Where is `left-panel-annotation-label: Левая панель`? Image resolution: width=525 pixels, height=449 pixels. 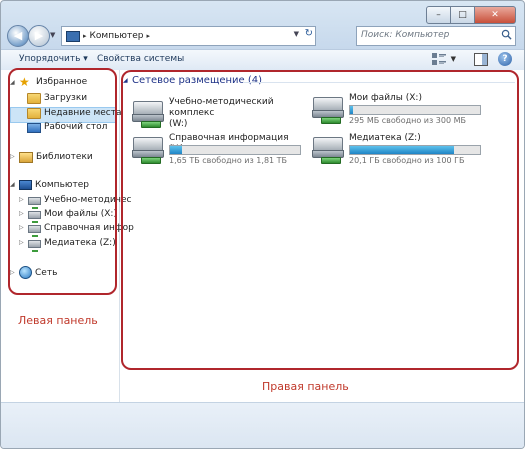 left-panel-annotation-label: Левая панель is located at coordinates (58, 320).